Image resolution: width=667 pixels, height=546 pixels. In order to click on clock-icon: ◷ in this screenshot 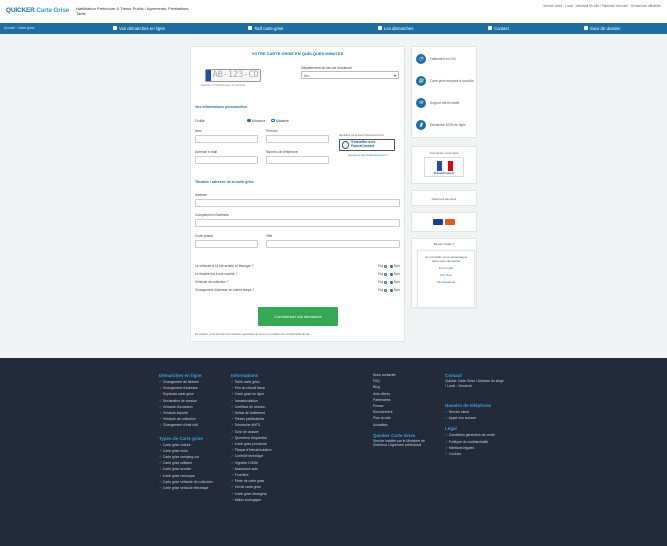, I will do `click(421, 59)`.